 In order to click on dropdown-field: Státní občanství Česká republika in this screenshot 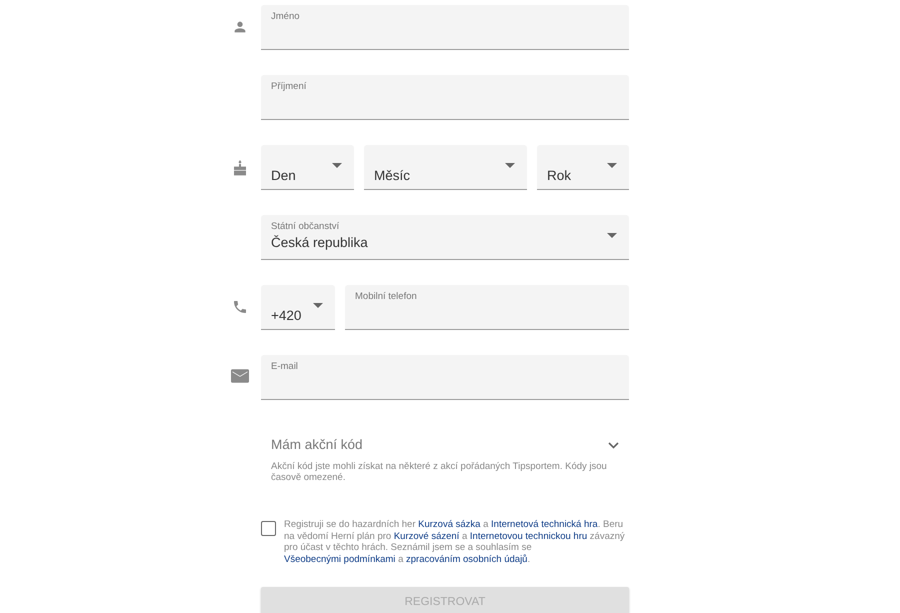, I will do `click(445, 237)`.